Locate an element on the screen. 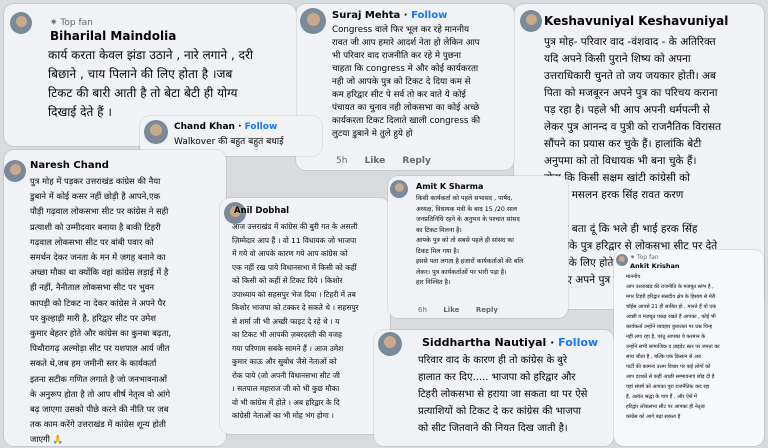  comment-actions: 5h Like Reply is located at coordinates (390, 161).